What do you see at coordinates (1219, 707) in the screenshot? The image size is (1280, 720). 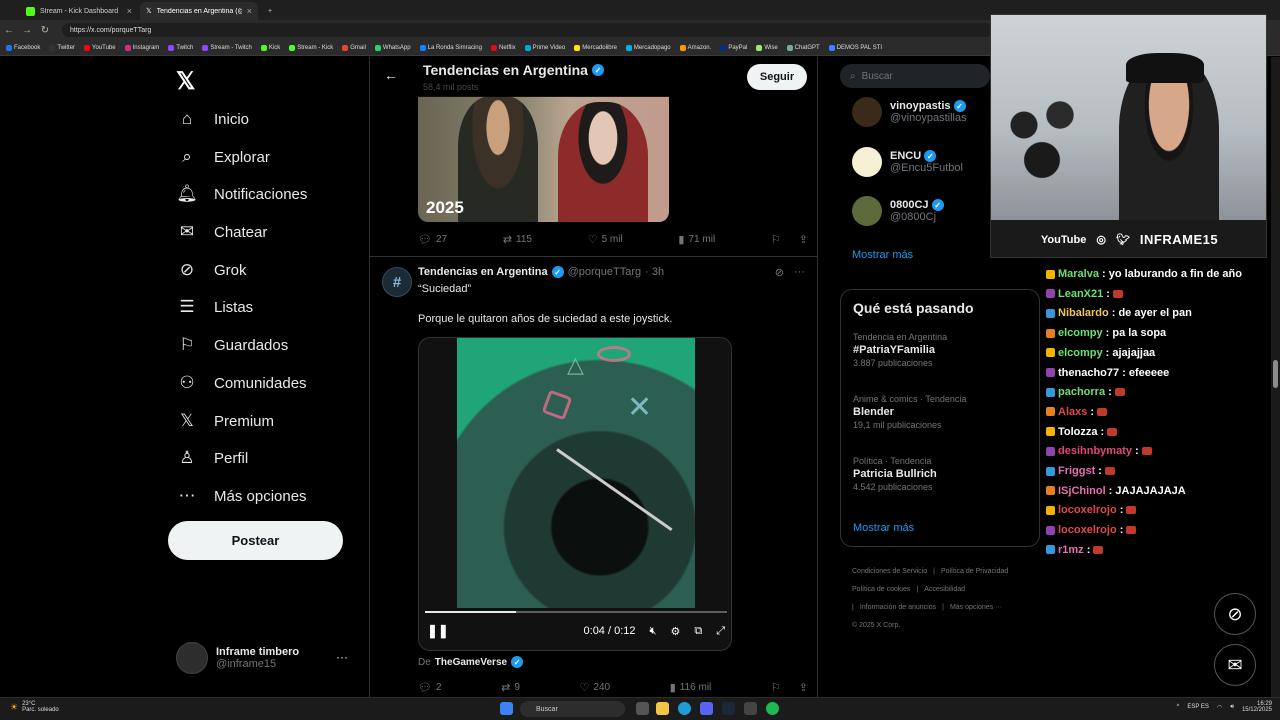 I see `wifi-icon: ◠` at bounding box center [1219, 707].